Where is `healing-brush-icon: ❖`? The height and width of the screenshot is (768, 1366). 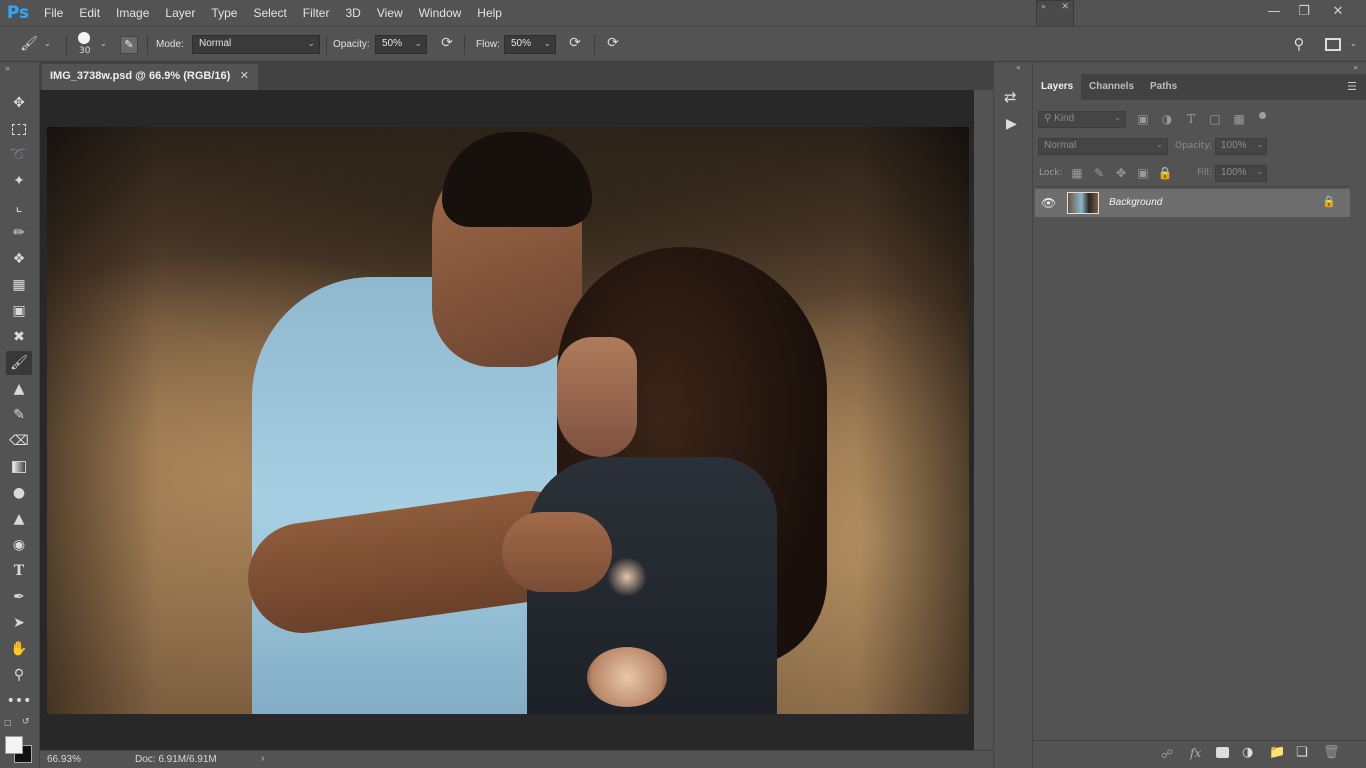 healing-brush-icon: ❖ is located at coordinates (19, 259).